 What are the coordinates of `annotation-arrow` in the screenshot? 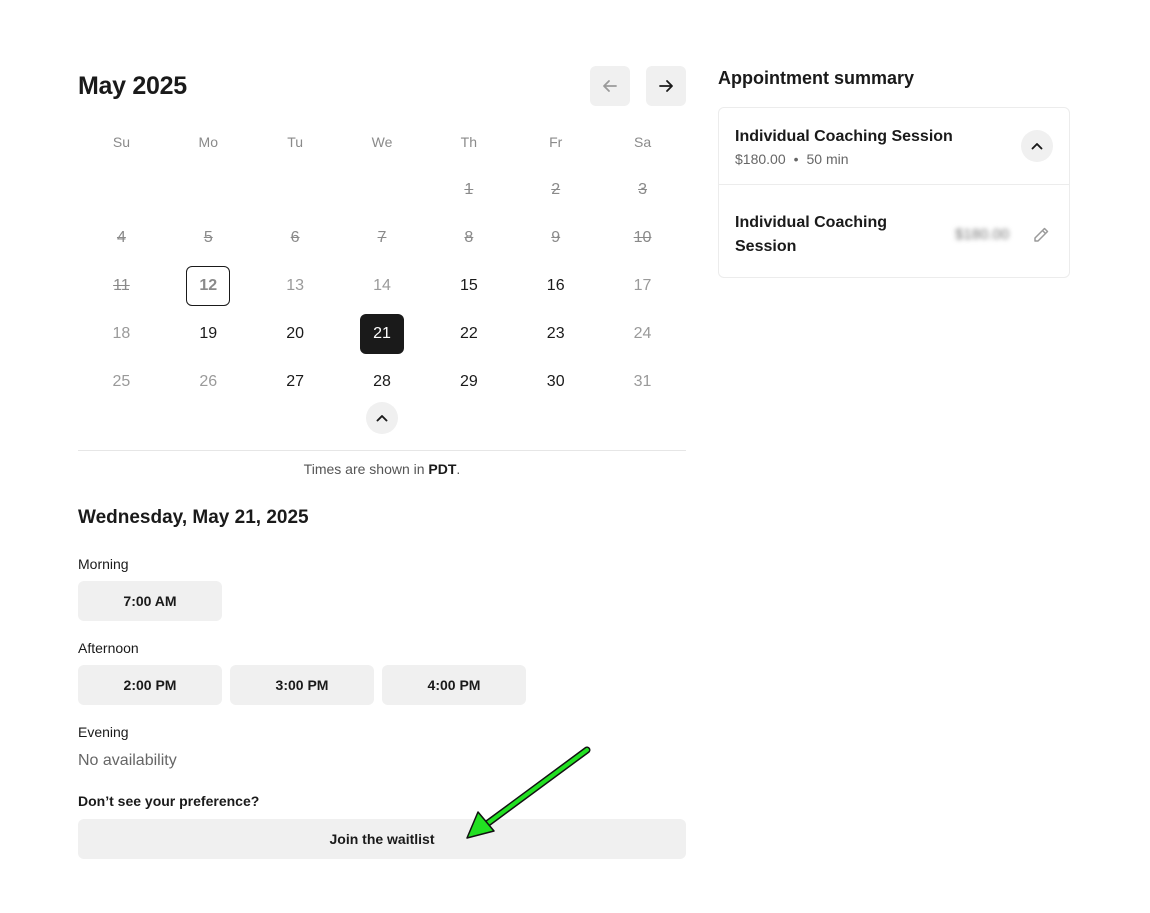 It's located at (528, 792).